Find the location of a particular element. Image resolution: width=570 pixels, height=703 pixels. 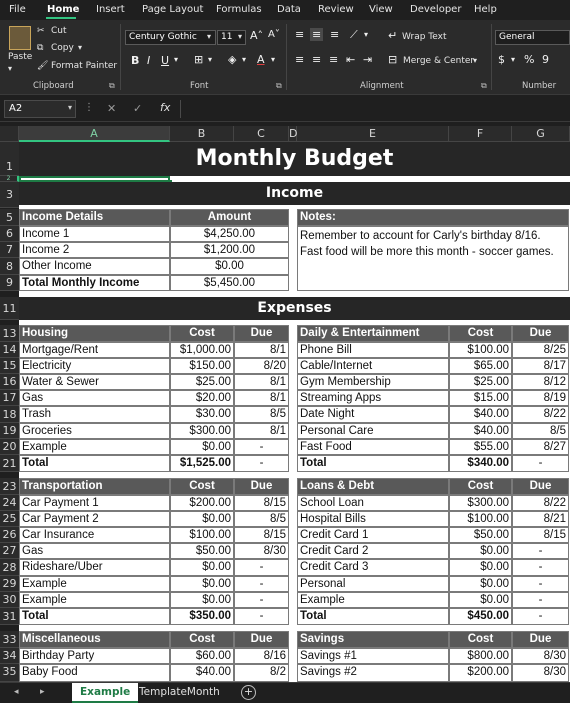

menu-insert: Insert is located at coordinates (110, 9).